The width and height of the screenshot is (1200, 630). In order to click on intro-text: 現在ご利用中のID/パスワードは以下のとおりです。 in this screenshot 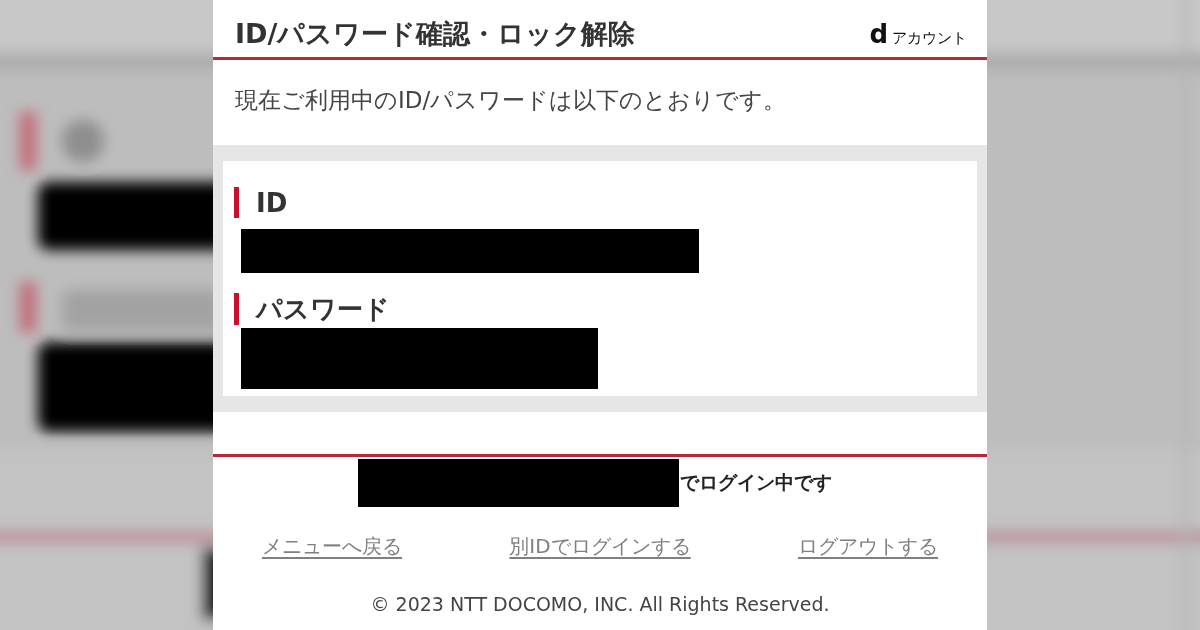, I will do `click(511, 100)`.